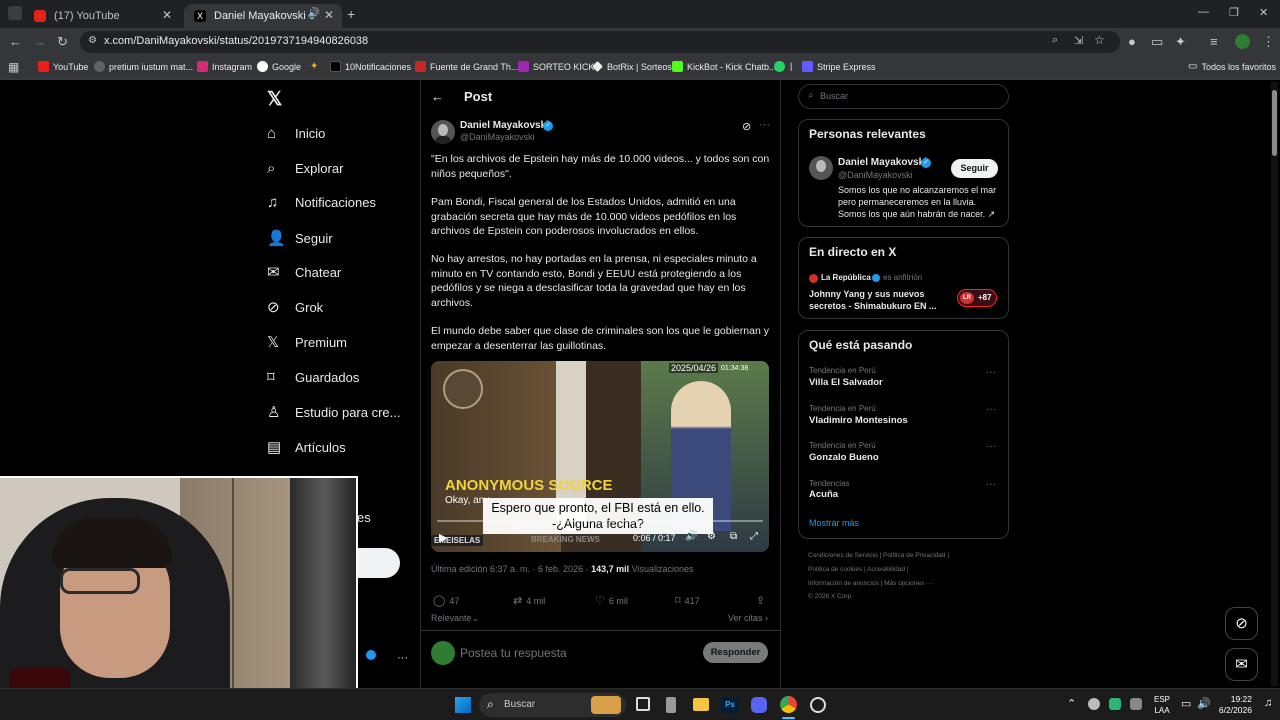 Image resolution: width=1280 pixels, height=720 pixels. What do you see at coordinates (687, 600) in the screenshot?
I see `bookmark-action: ⌑ 417` at bounding box center [687, 600].